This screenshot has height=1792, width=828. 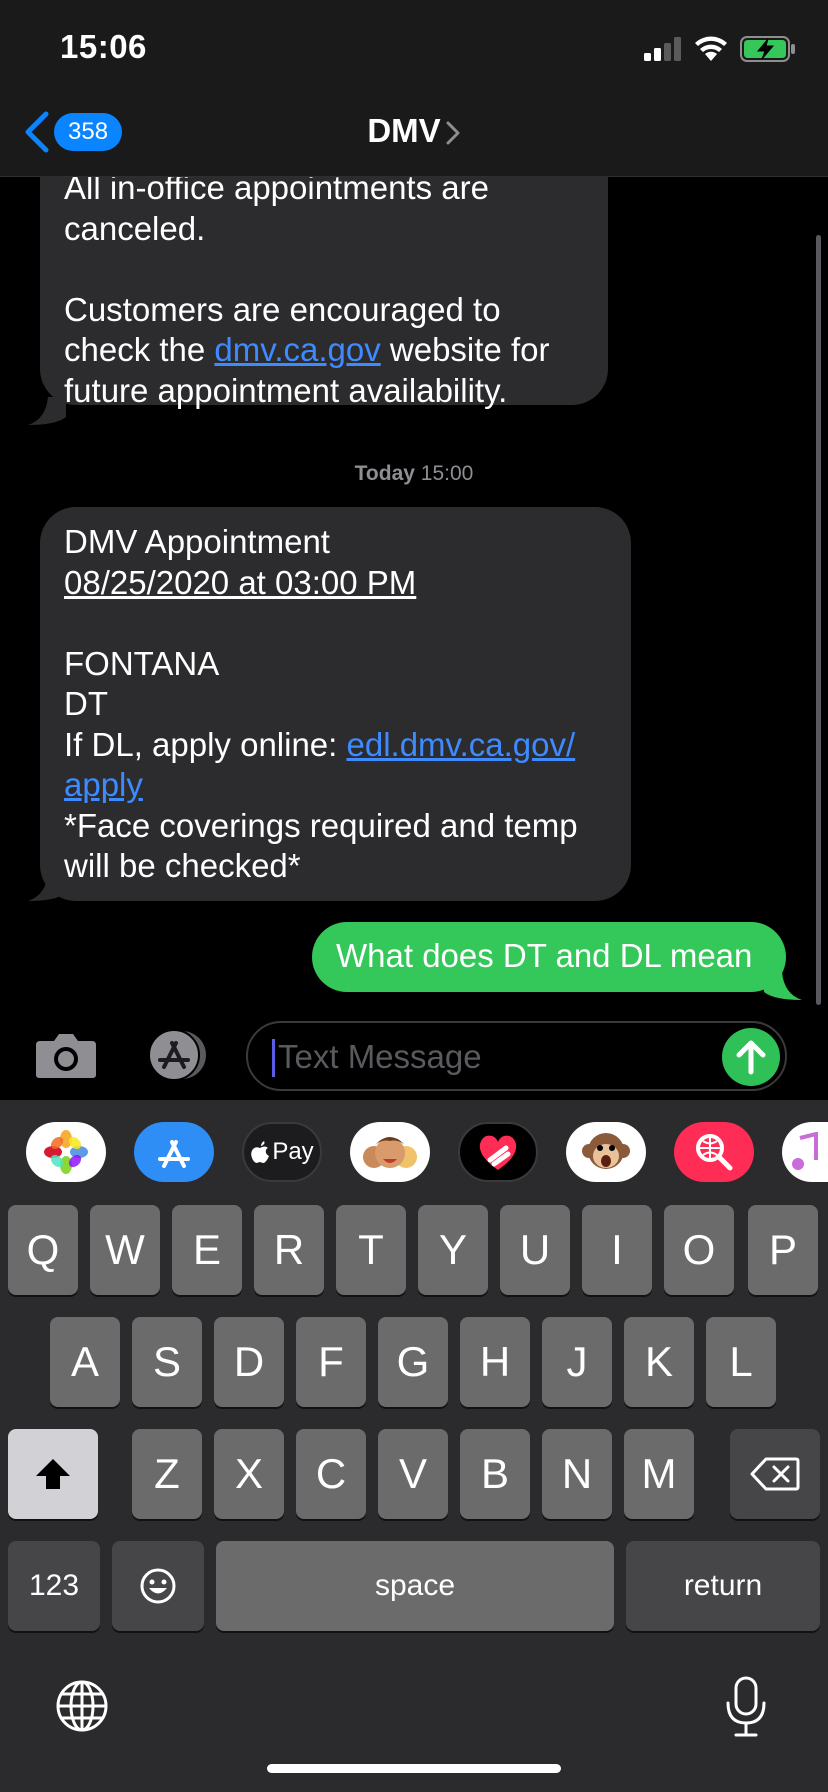 I want to click on status-icons, so click(x=720, y=49).